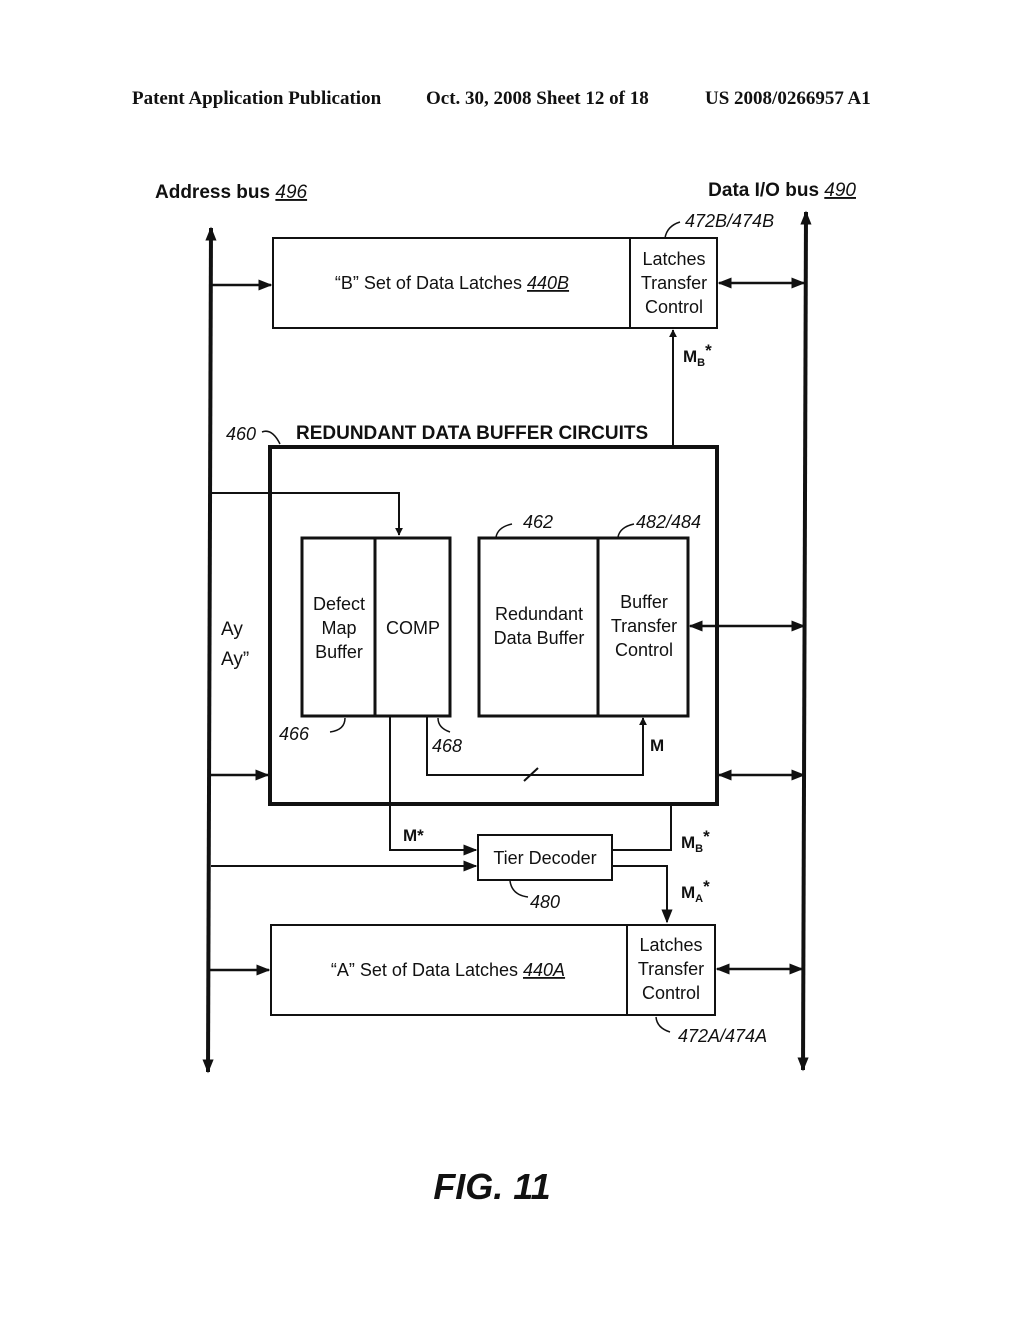 Image resolution: width=1024 pixels, height=1320 pixels. I want to click on ay-double-prime-label: Ay”, so click(235, 659).